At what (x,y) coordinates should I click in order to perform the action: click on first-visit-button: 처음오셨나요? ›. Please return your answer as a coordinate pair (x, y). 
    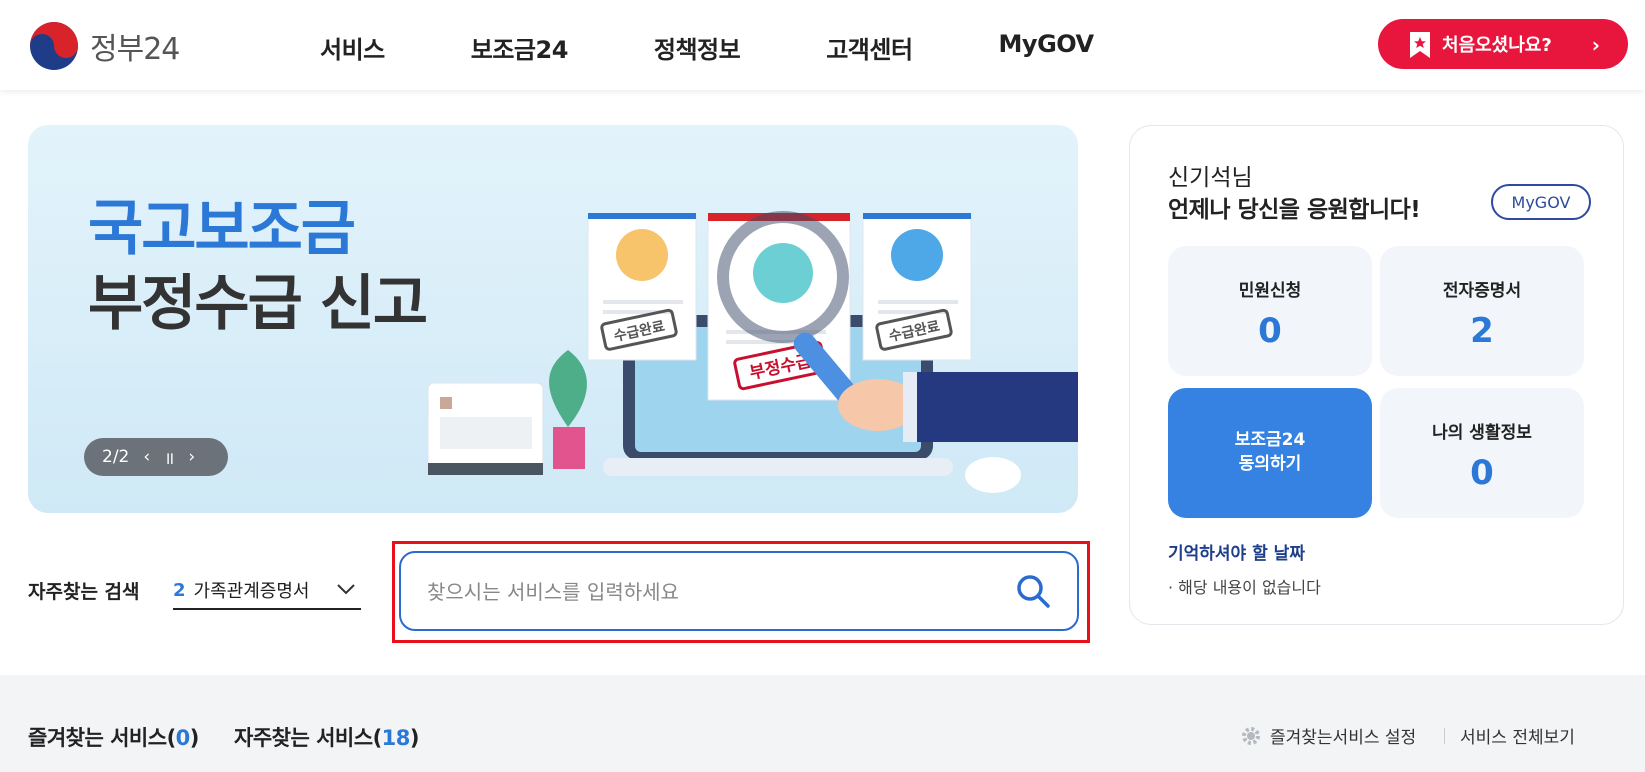
    Looking at the image, I should click on (1503, 44).